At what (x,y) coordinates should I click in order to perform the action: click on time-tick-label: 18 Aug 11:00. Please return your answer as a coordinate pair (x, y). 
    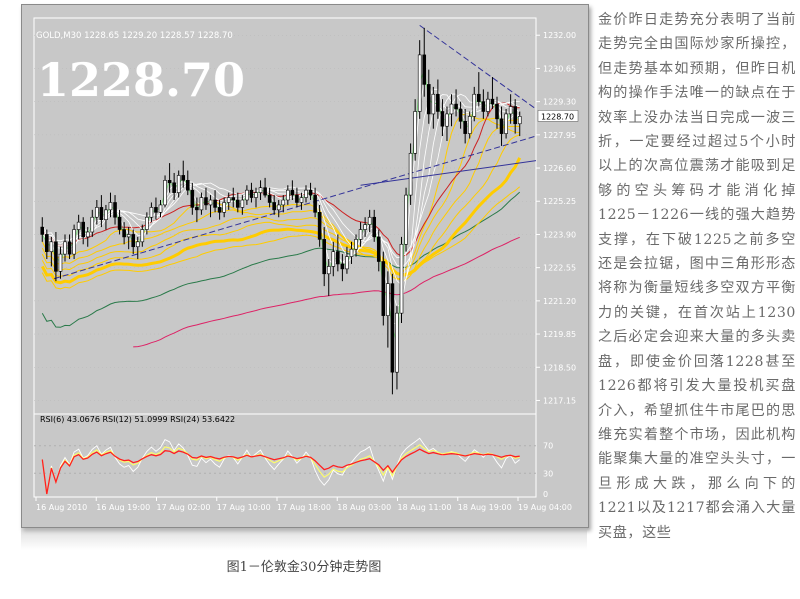
    Looking at the image, I should click on (425, 507).